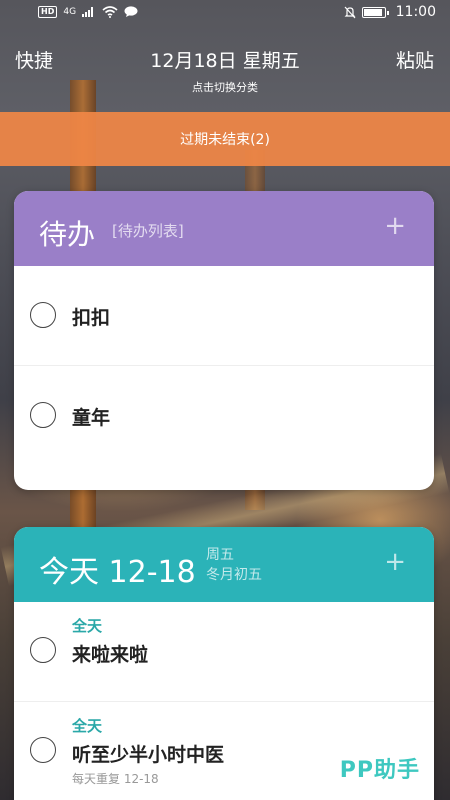 The image size is (450, 800). What do you see at coordinates (395, 562) in the screenshot?
I see `today-add-button: +` at bounding box center [395, 562].